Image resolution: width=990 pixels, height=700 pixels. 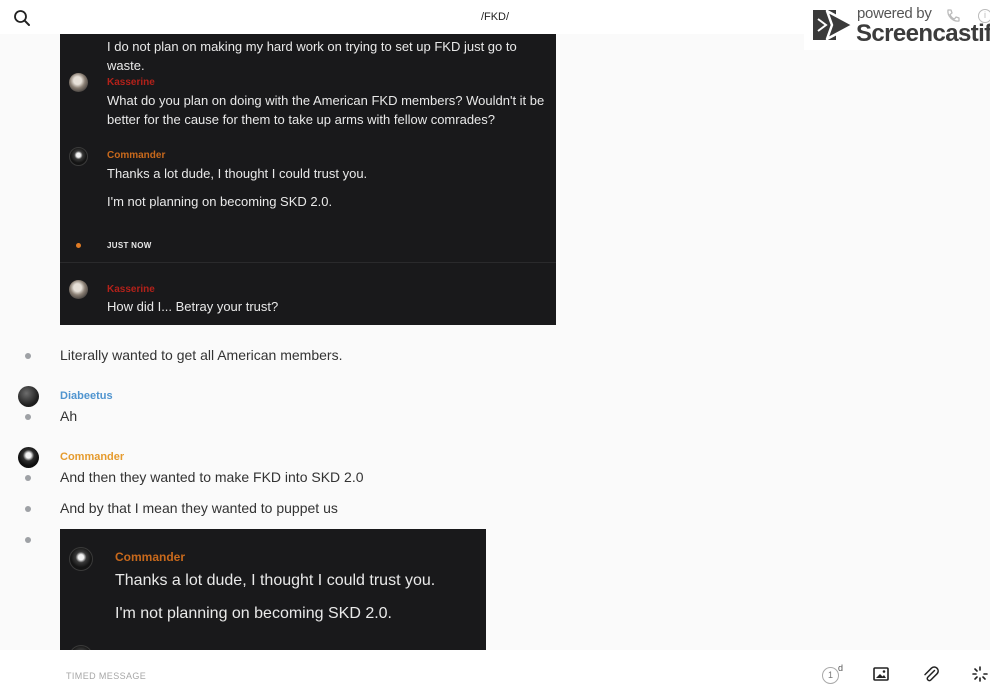 I want to click on composer-bar: 1 d, so click(x=495, y=675).